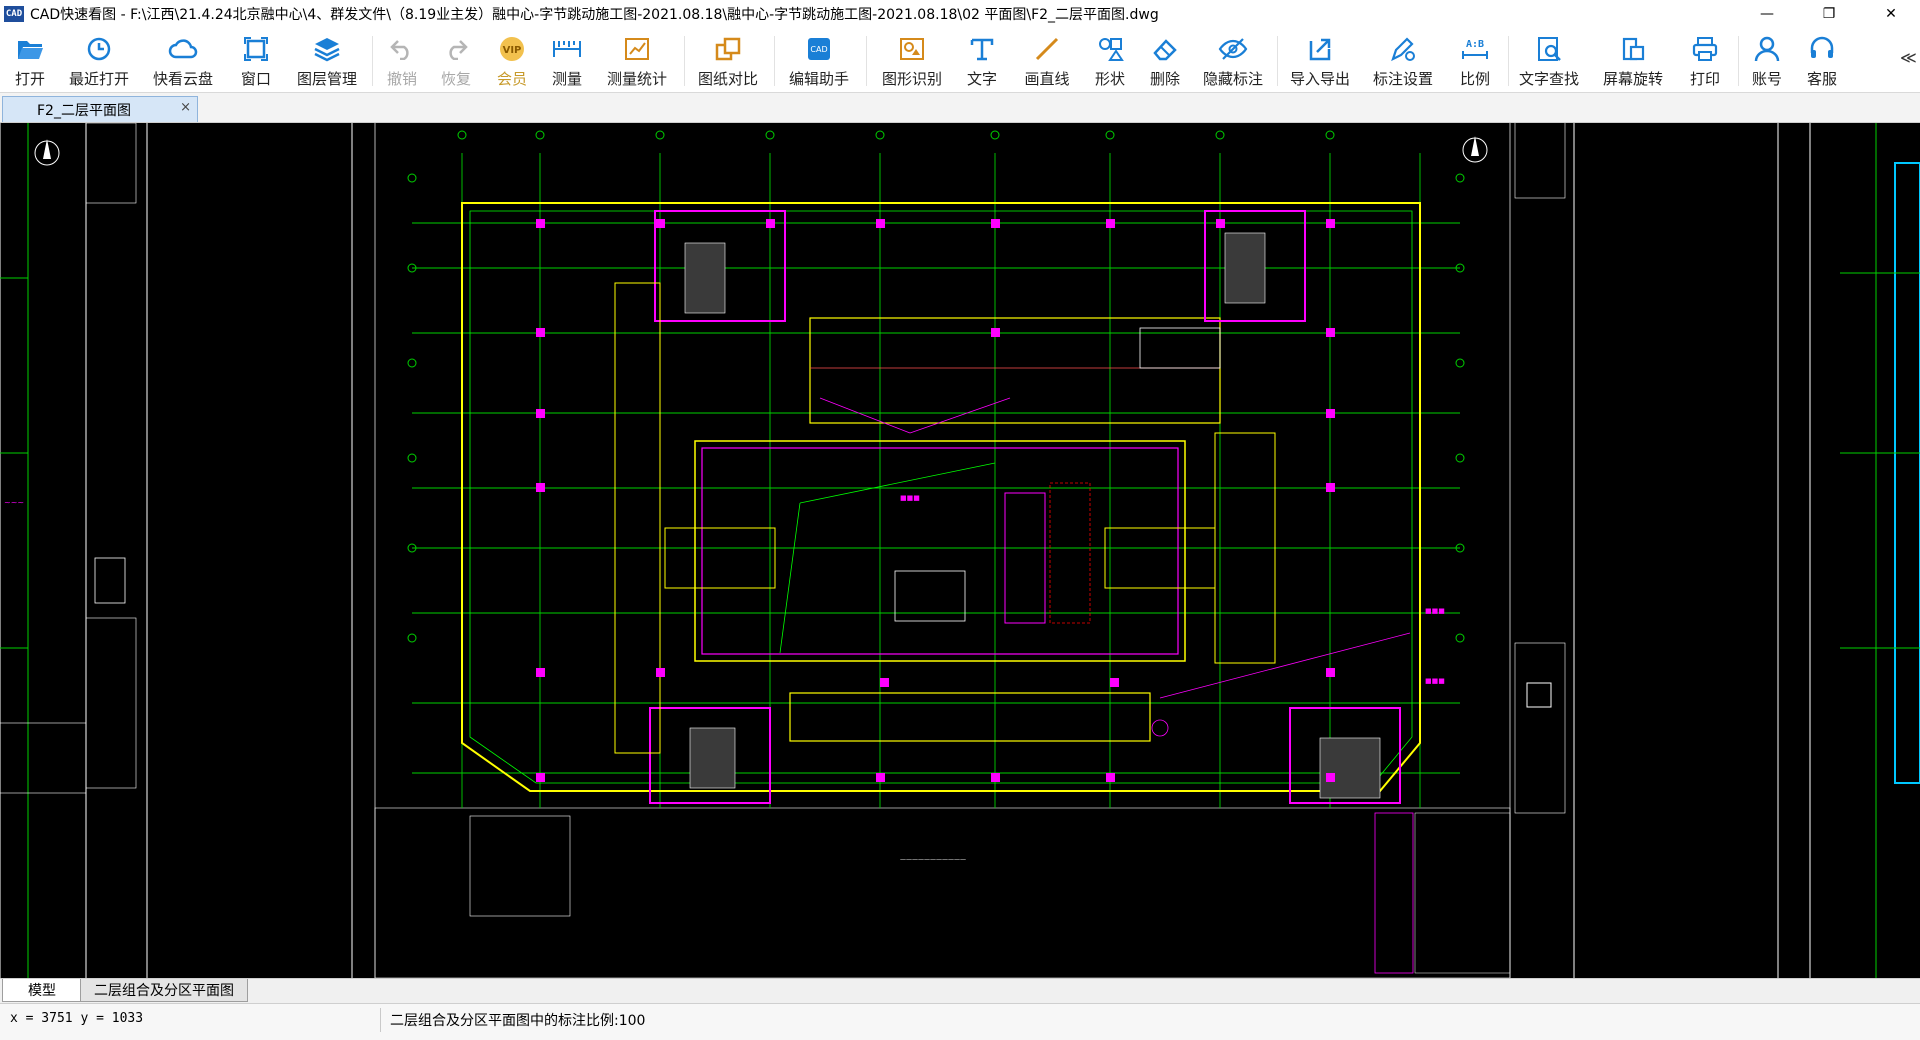 The height and width of the screenshot is (1040, 1920). I want to click on tab-model: 模型, so click(42, 990).